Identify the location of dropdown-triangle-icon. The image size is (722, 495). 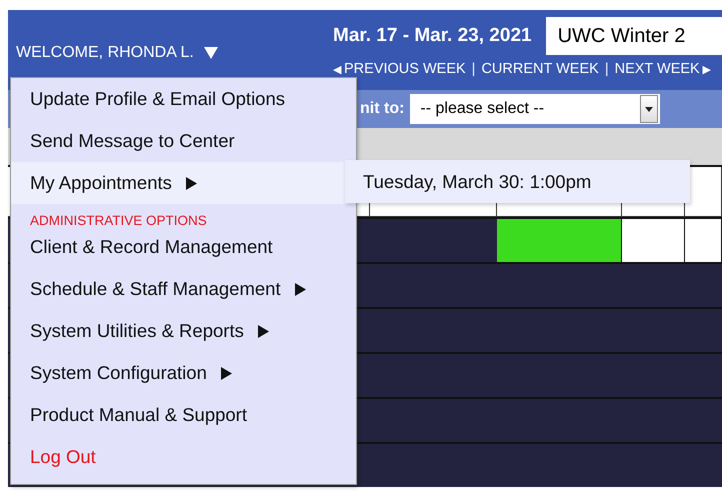
(211, 53).